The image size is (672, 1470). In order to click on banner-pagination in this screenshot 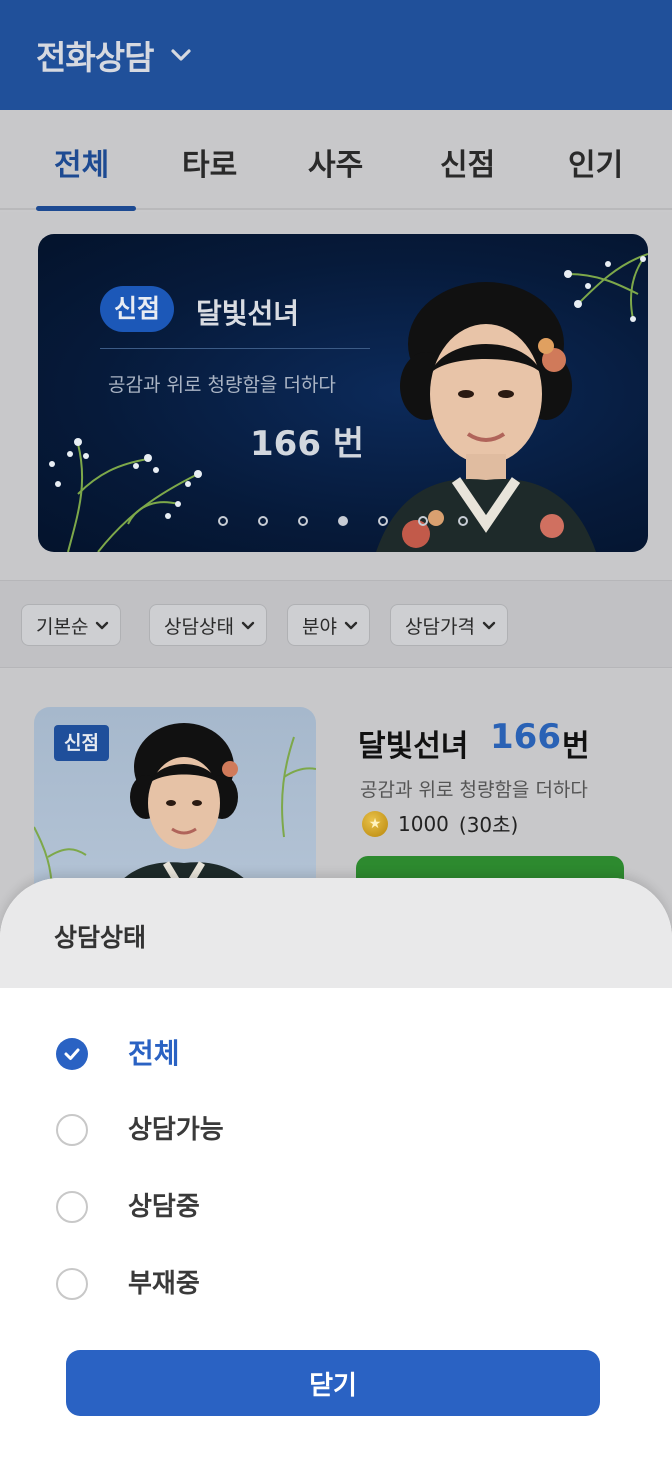, I will do `click(343, 521)`.